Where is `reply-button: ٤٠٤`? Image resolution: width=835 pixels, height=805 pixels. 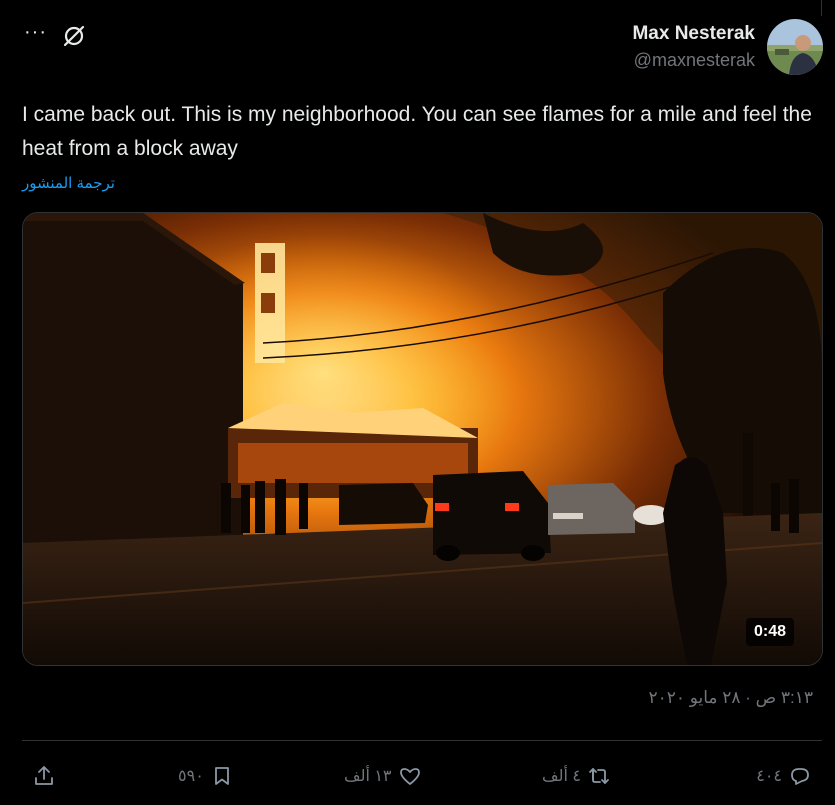 reply-button: ٤٠٤ is located at coordinates (784, 776).